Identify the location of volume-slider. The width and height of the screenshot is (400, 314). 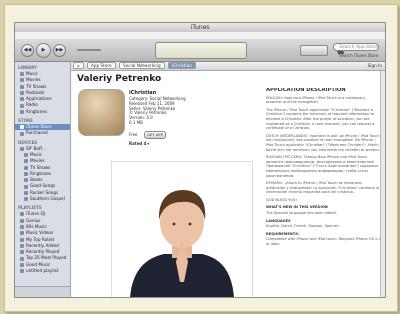
(89, 50).